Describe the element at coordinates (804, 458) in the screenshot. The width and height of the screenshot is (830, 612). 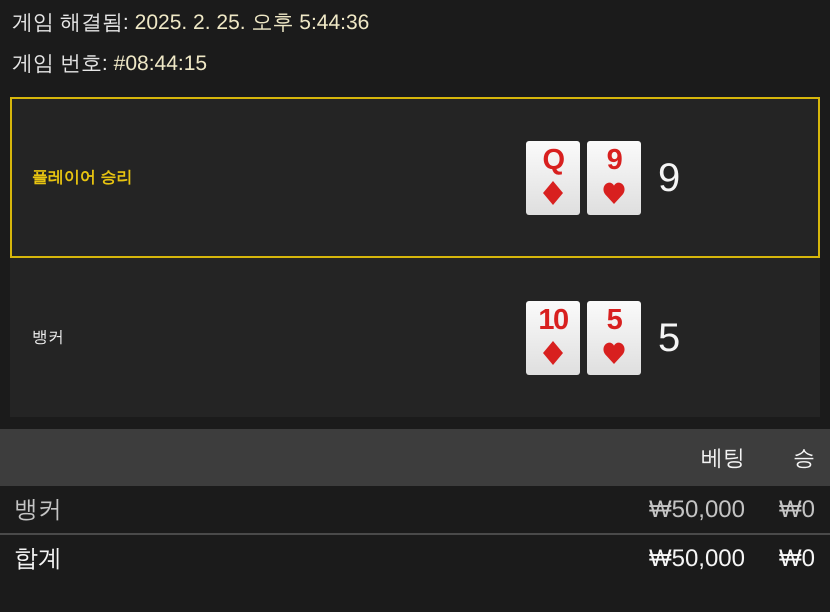
I see `column-header: 승` at that location.